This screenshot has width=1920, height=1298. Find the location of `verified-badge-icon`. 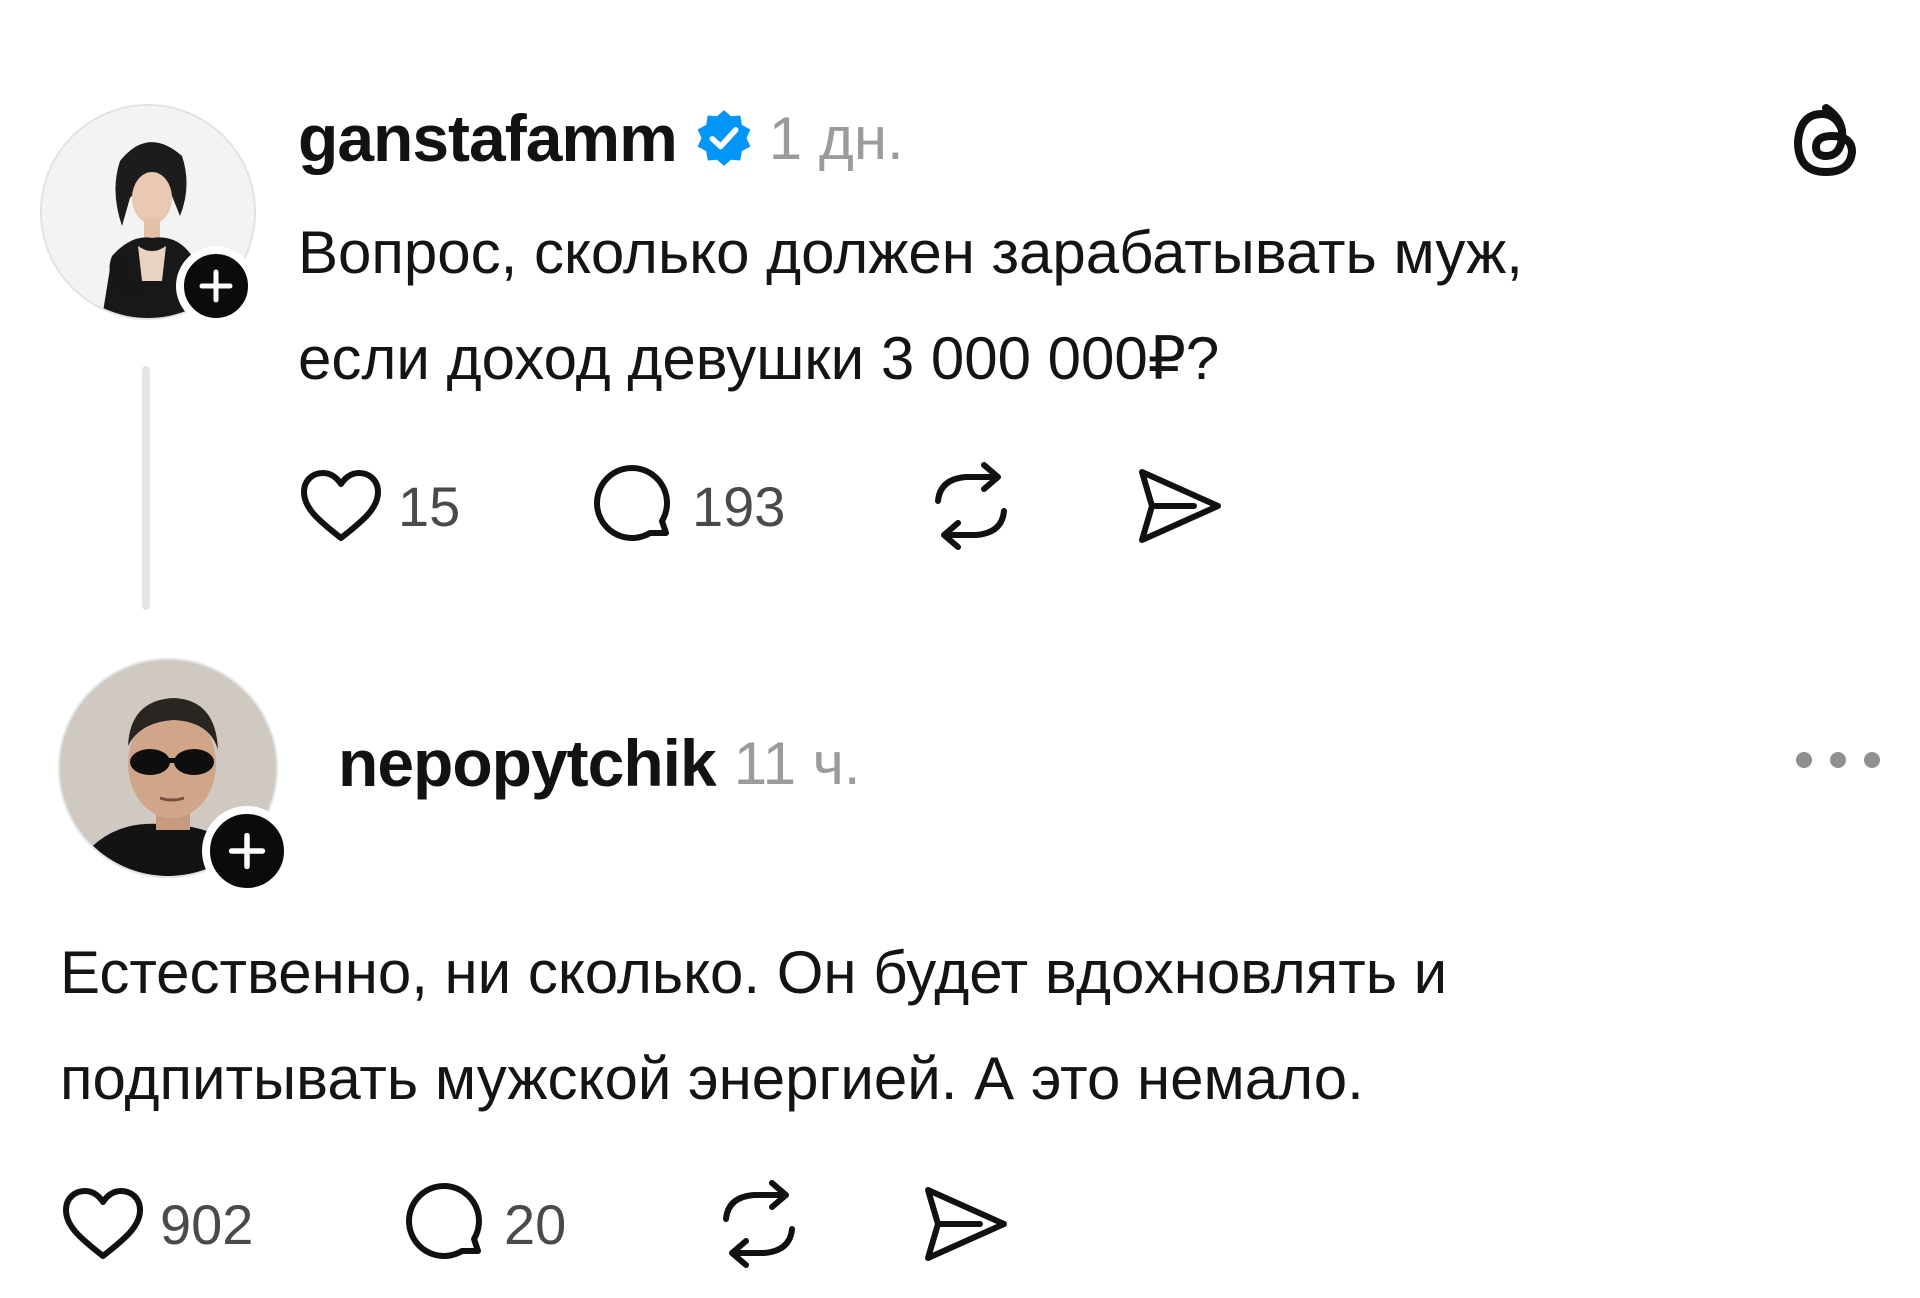

verified-badge-icon is located at coordinates (724, 138).